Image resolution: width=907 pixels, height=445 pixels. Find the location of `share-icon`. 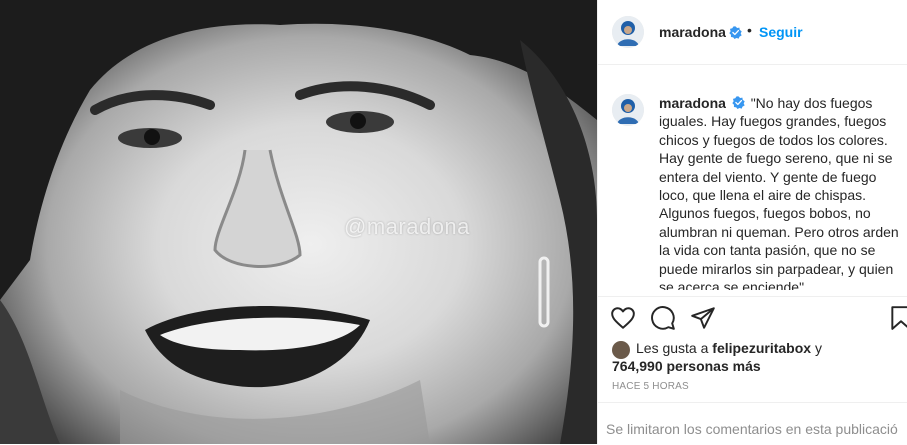

share-icon is located at coordinates (703, 318).